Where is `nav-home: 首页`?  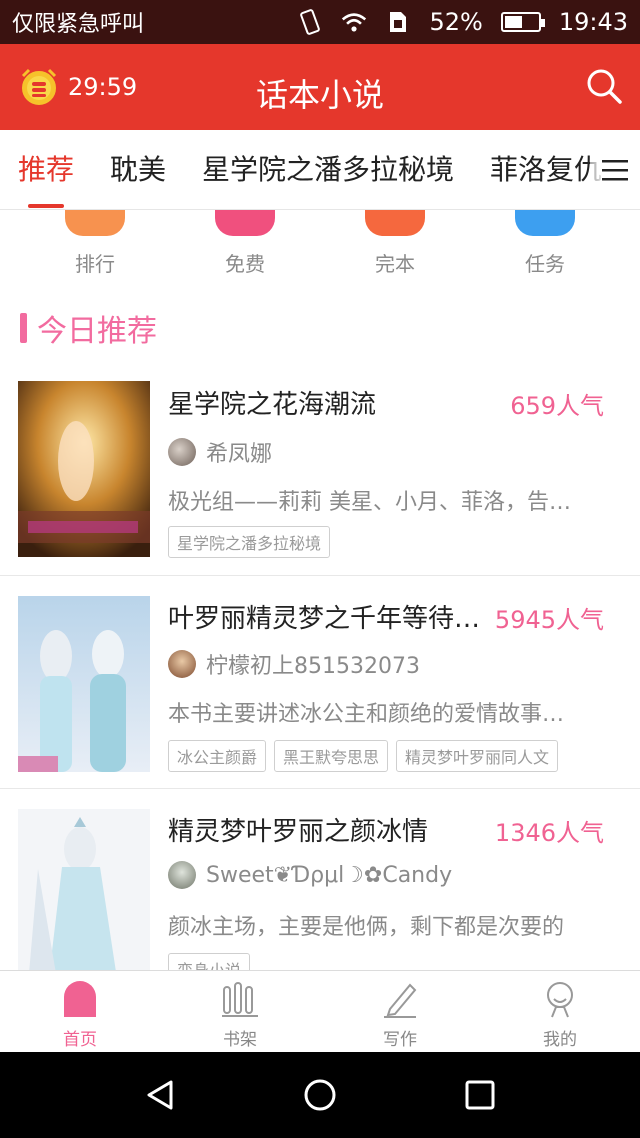 nav-home: 首页 is located at coordinates (80, 1011).